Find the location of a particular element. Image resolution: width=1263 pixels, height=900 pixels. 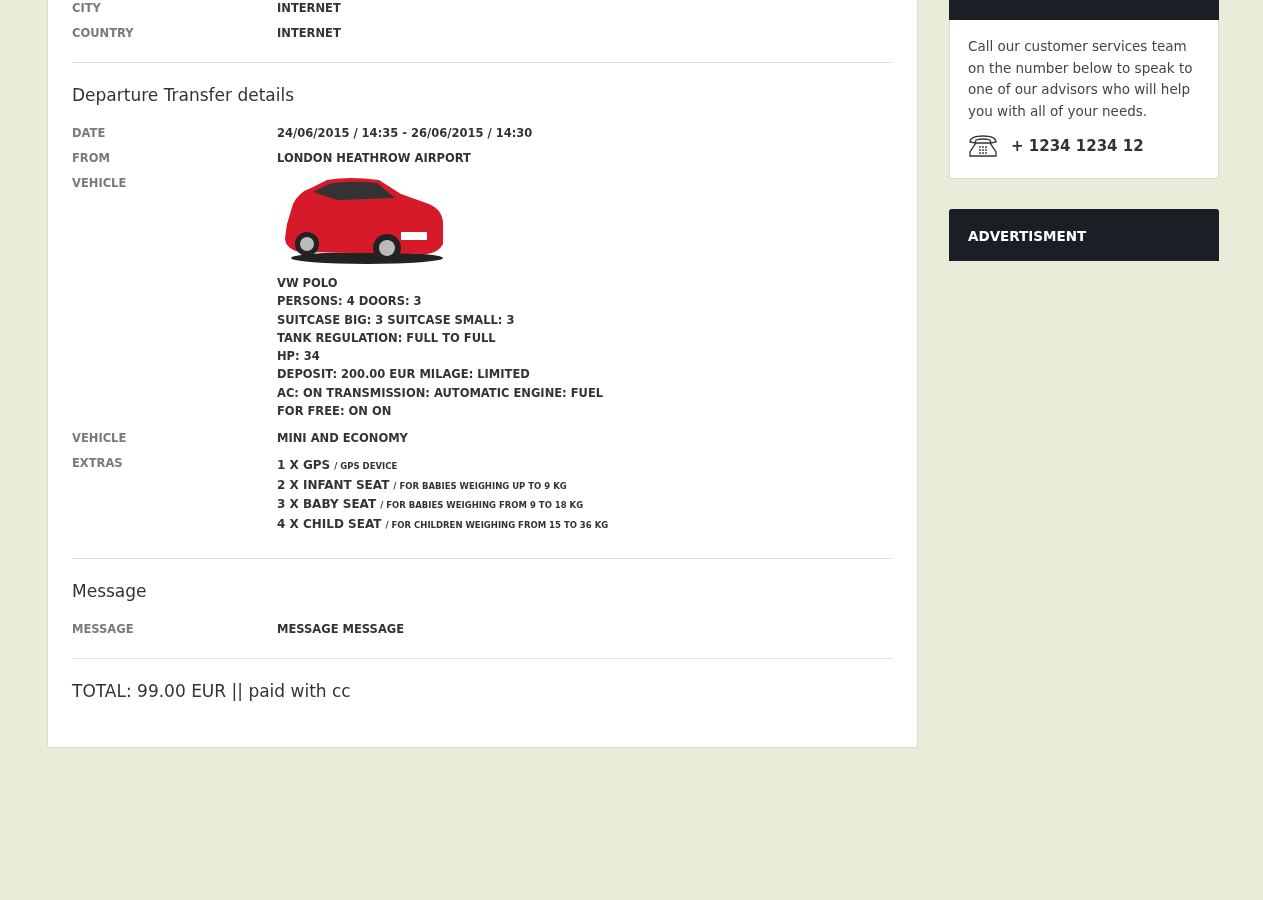

extra-name: 1 X GPS is located at coordinates (304, 466).